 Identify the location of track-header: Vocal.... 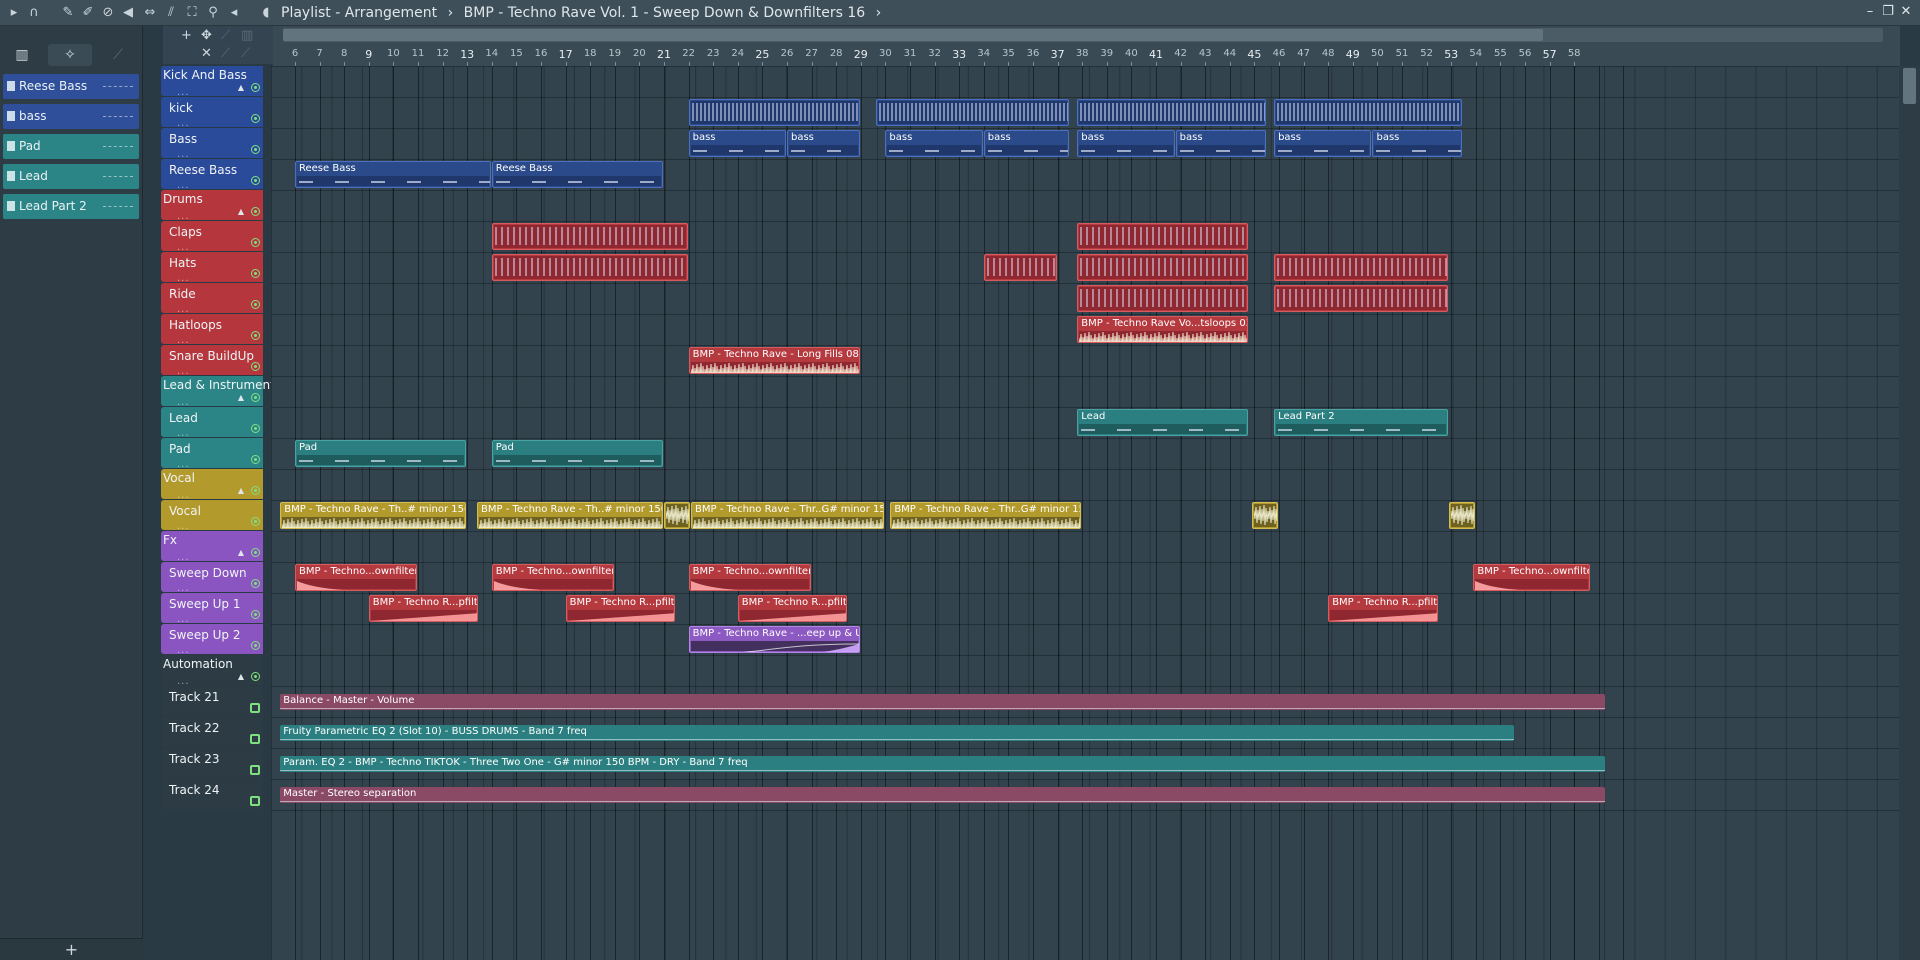
(212, 516).